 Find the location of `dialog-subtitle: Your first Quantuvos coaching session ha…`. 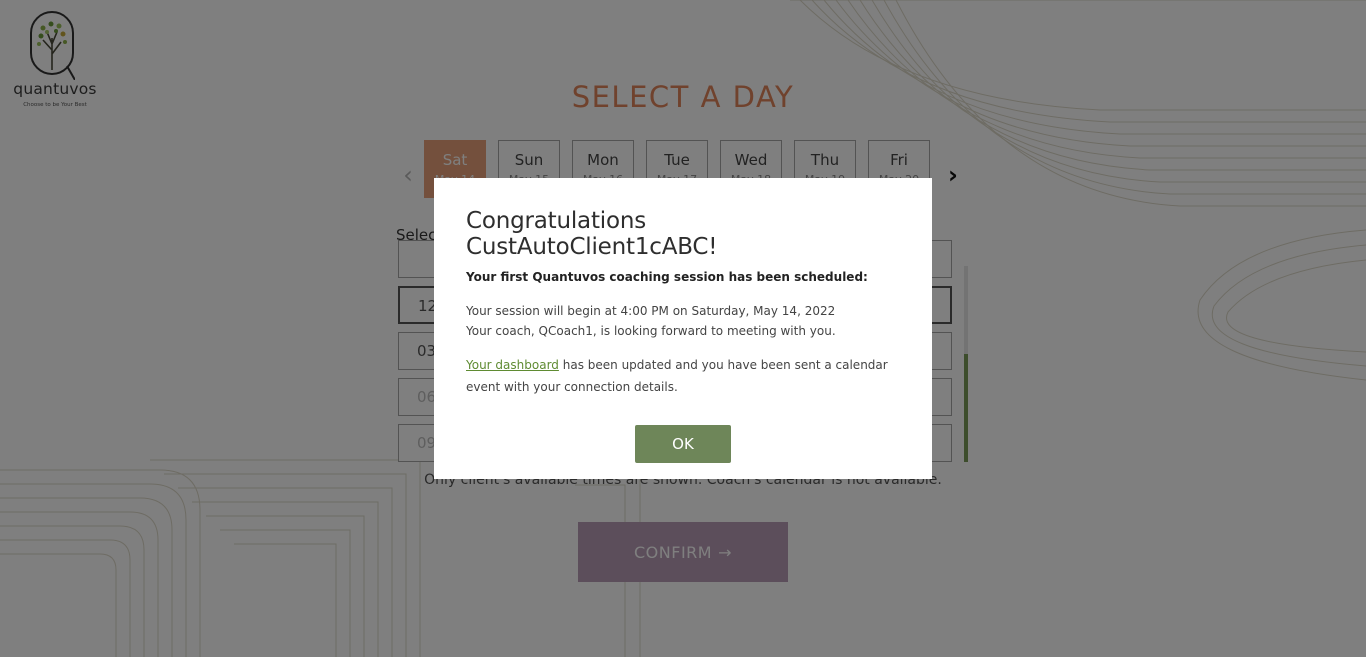

dialog-subtitle: Your first Quantuvos coaching session ha… is located at coordinates (667, 277).